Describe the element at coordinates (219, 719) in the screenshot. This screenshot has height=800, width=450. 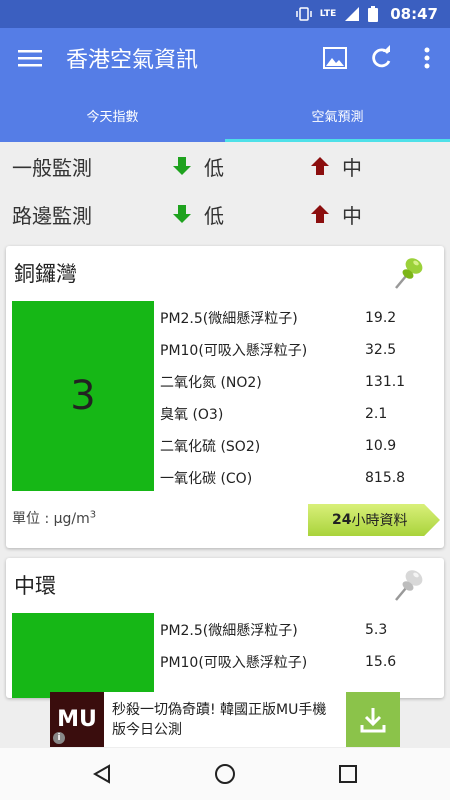
I see `ad-text: 秒殺一切偽奇蹟! 韓國正版MU手機版今日公測` at that location.